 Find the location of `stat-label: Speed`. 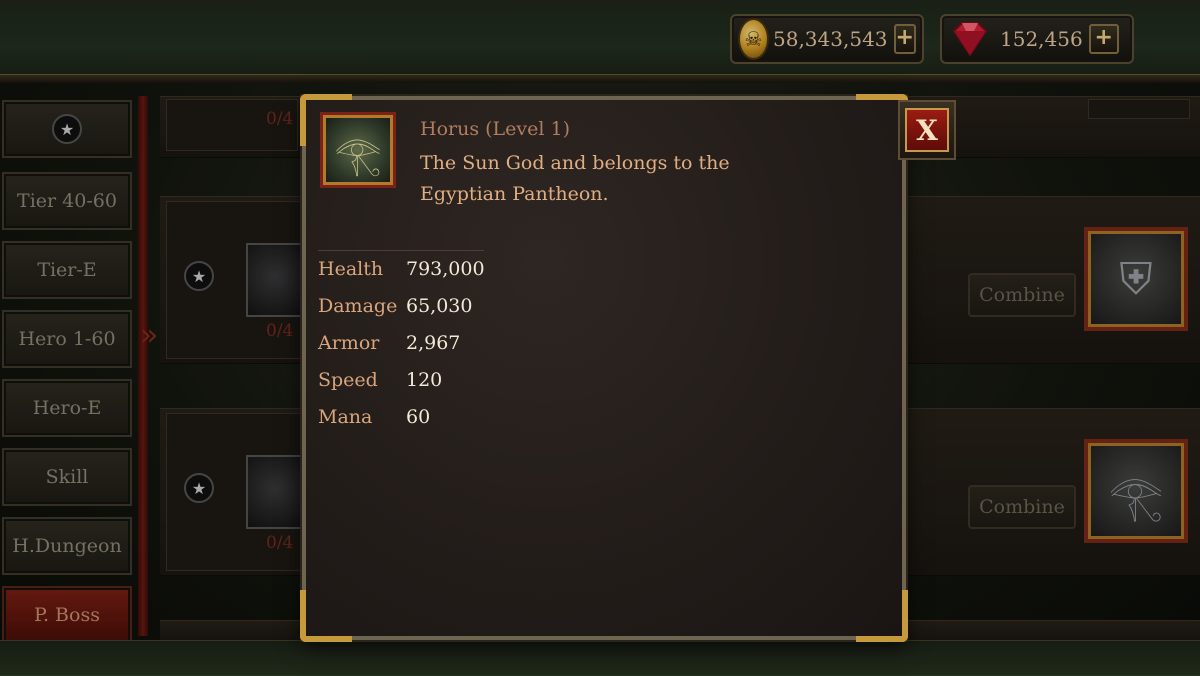

stat-label: Speed is located at coordinates (348, 380).